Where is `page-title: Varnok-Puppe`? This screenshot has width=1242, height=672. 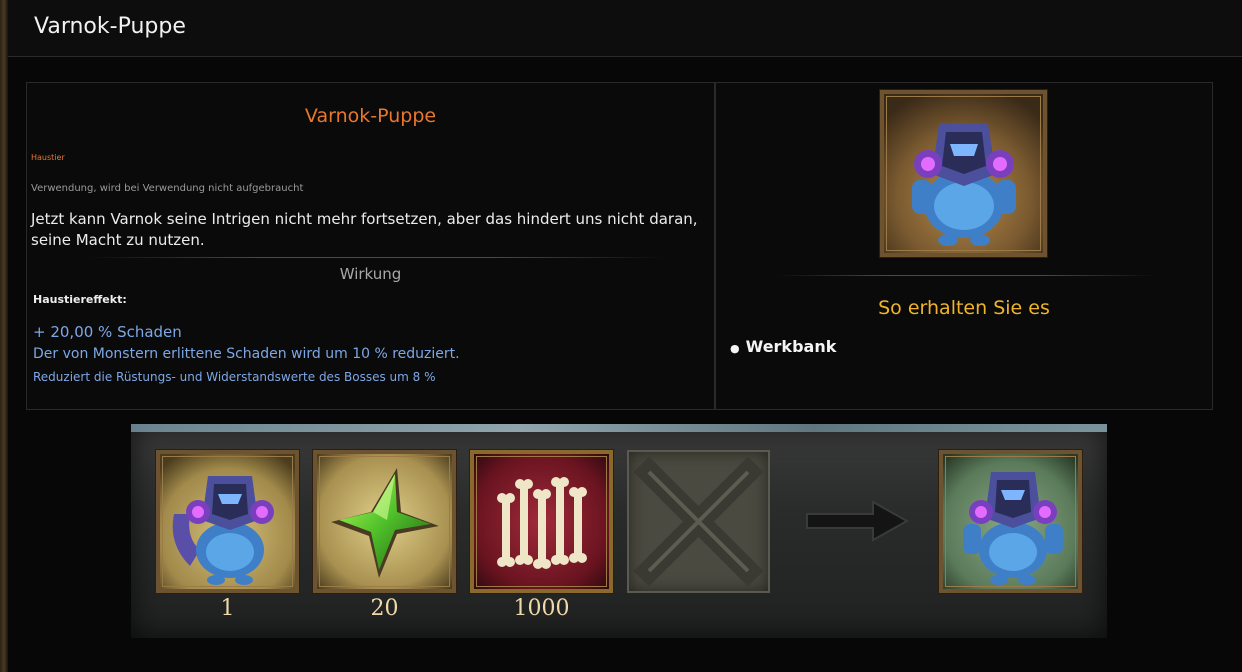 page-title: Varnok-Puppe is located at coordinates (110, 26).